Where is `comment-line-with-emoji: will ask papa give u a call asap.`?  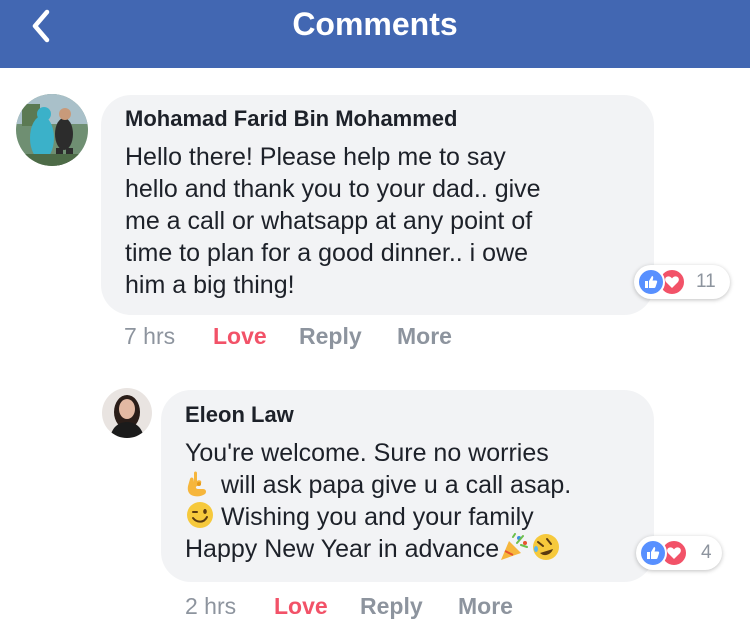 comment-line-with-emoji: will ask papa give u a call asap. is located at coordinates (378, 485).